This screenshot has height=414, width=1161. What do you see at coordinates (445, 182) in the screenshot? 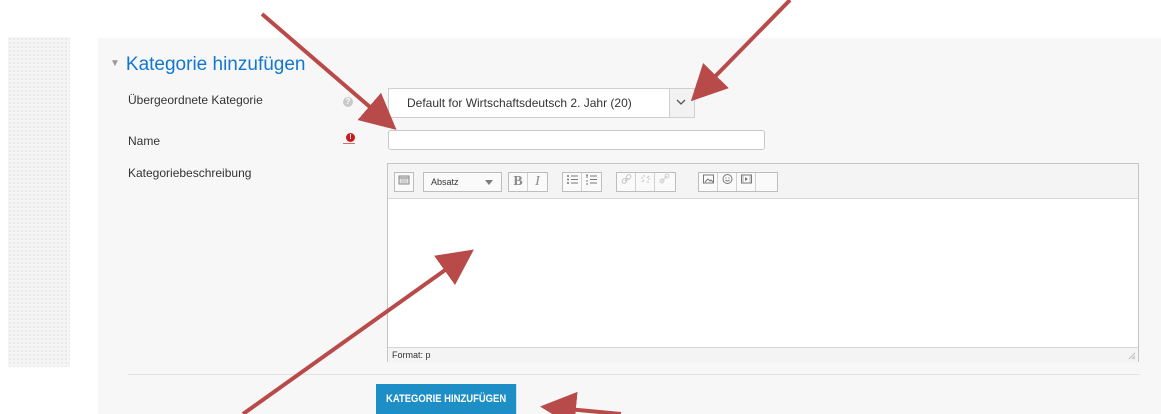
I see `format-value: Absatz` at bounding box center [445, 182].